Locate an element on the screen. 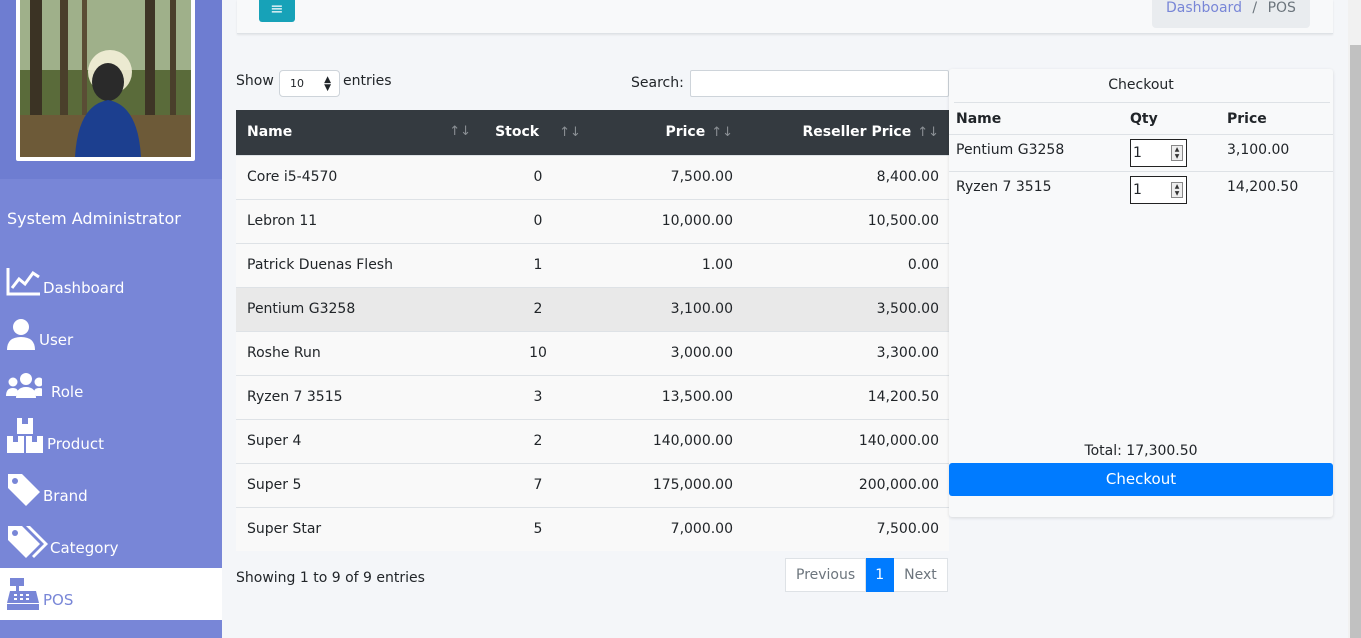 This screenshot has height=638, width=1361. cell-reseller-price: 140,000.00 is located at coordinates (846, 440).